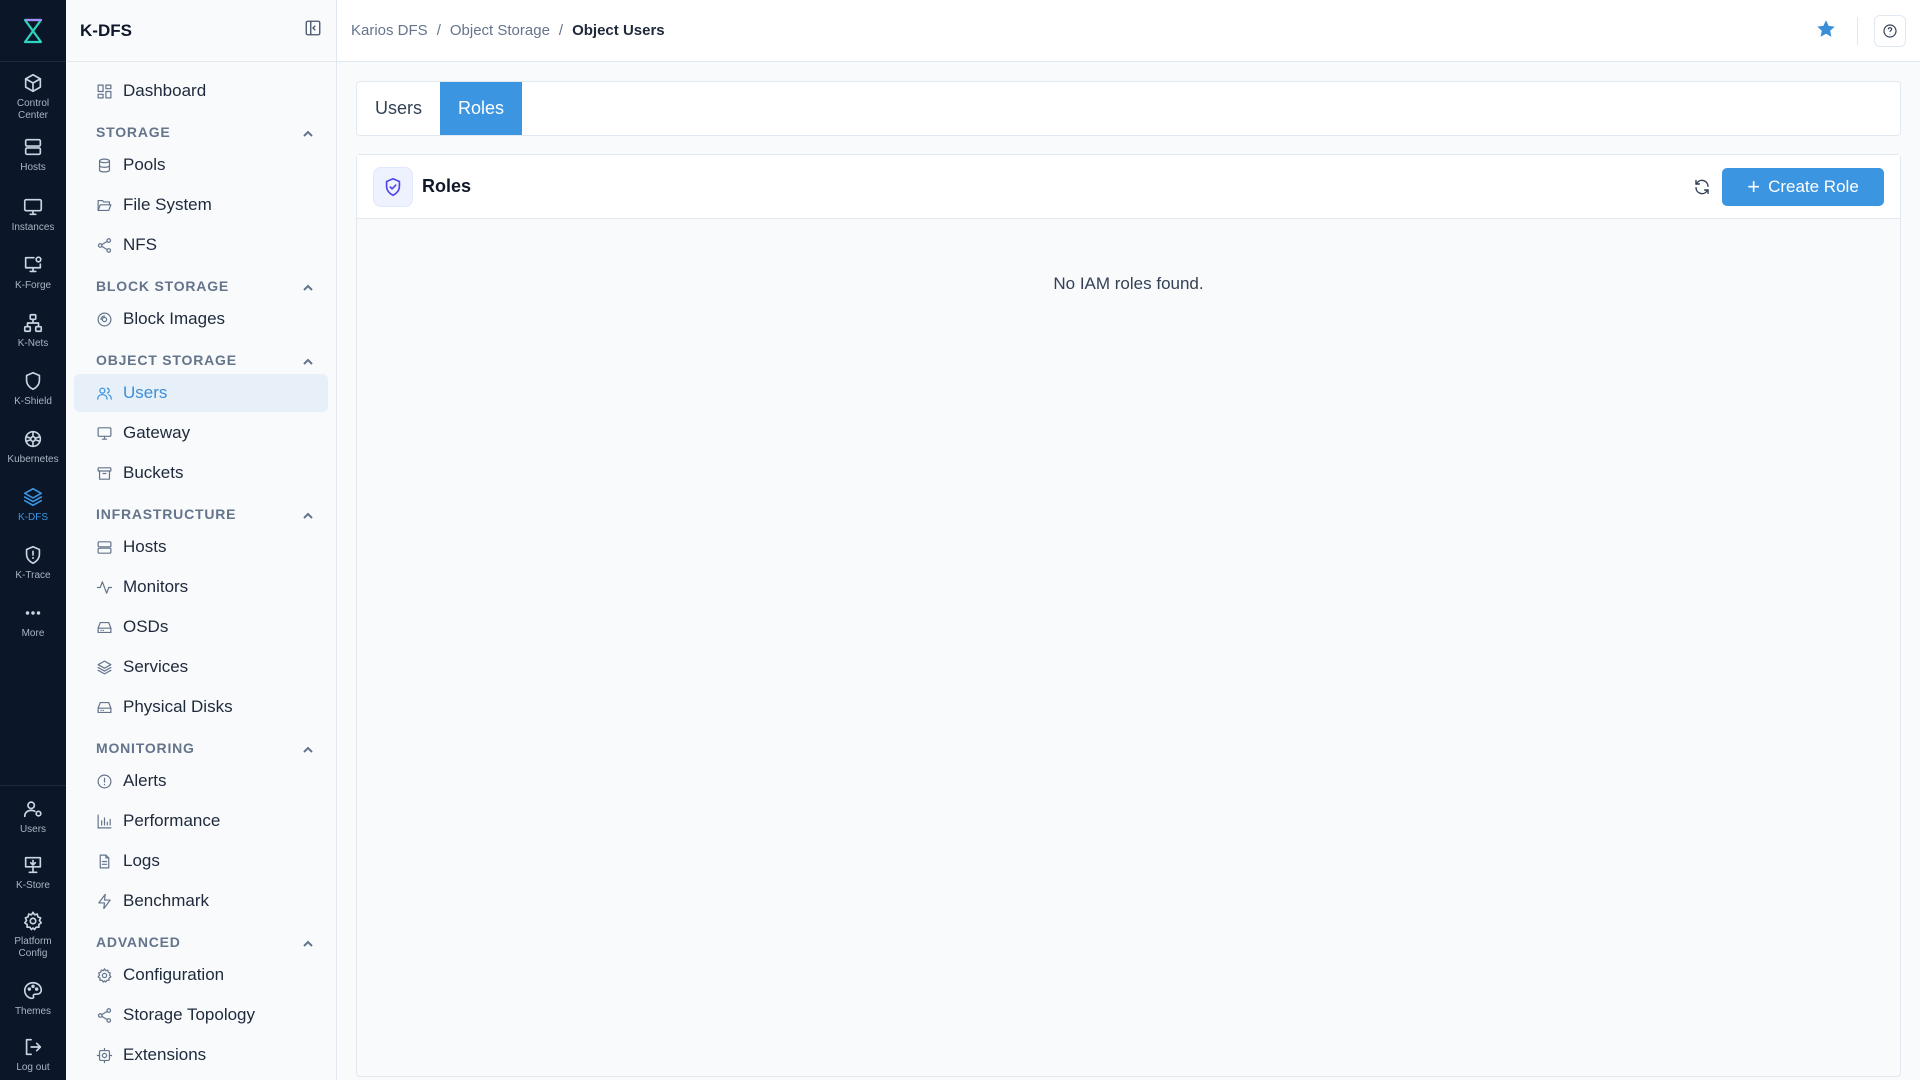 Image resolution: width=1920 pixels, height=1080 pixels. What do you see at coordinates (201, 861) in the screenshot?
I see `sidebar-item-logs: Logs` at bounding box center [201, 861].